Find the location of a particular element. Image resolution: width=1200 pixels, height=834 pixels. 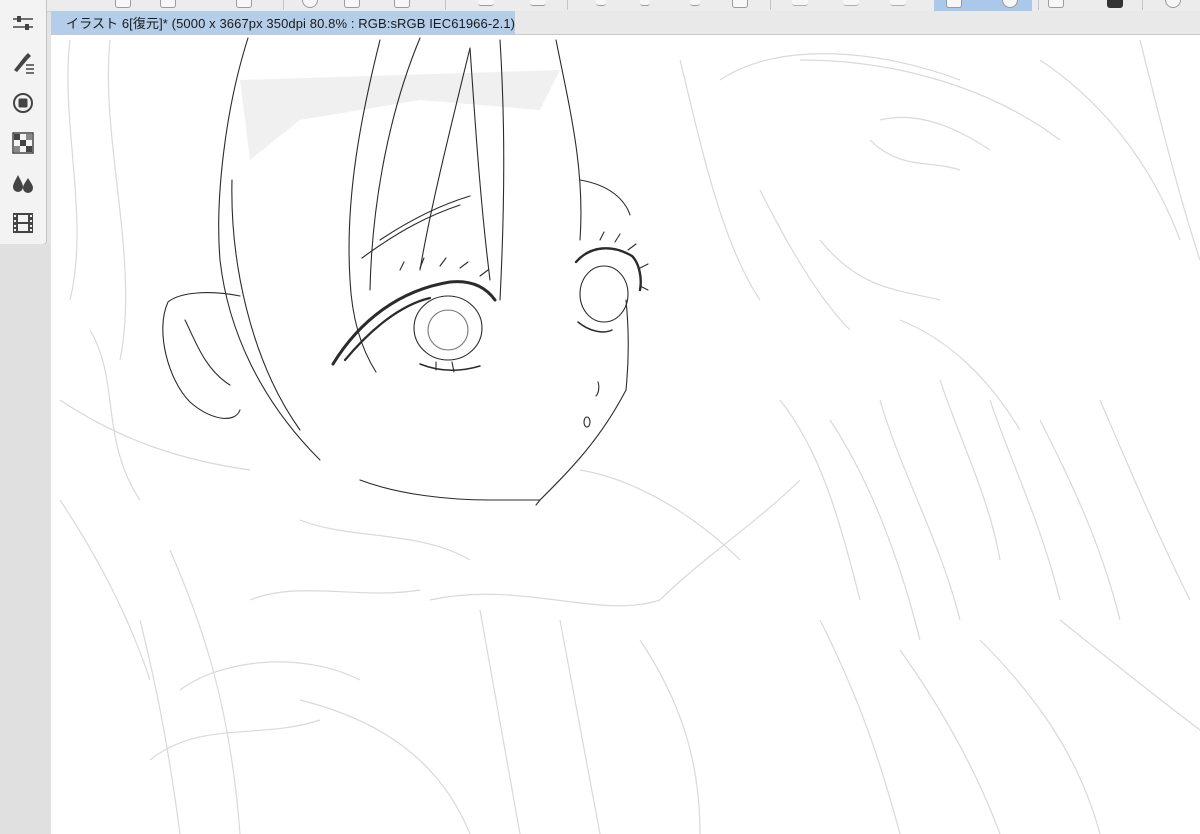

left-gutter is located at coordinates (25, 539).